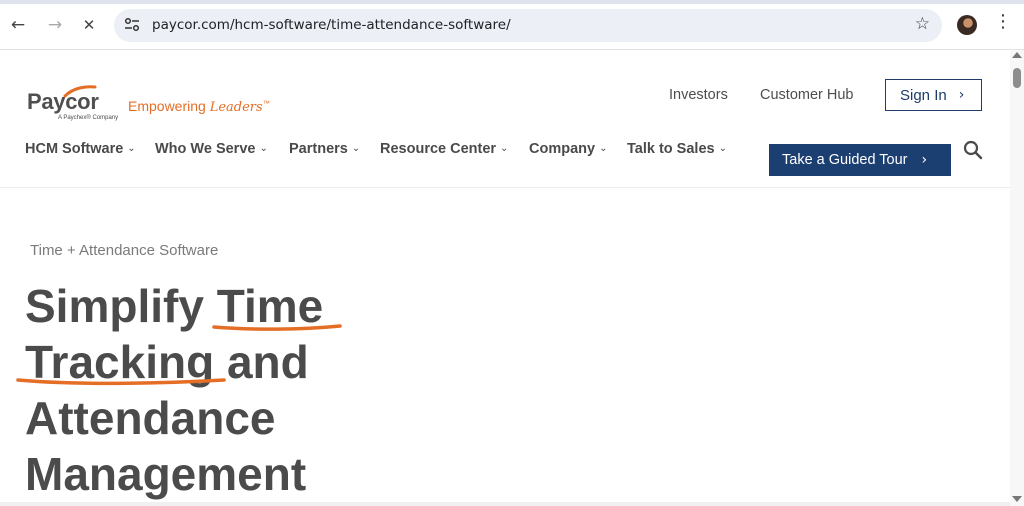 The image size is (1024, 506). I want to click on scrollbar-thumb, so click(1017, 78).